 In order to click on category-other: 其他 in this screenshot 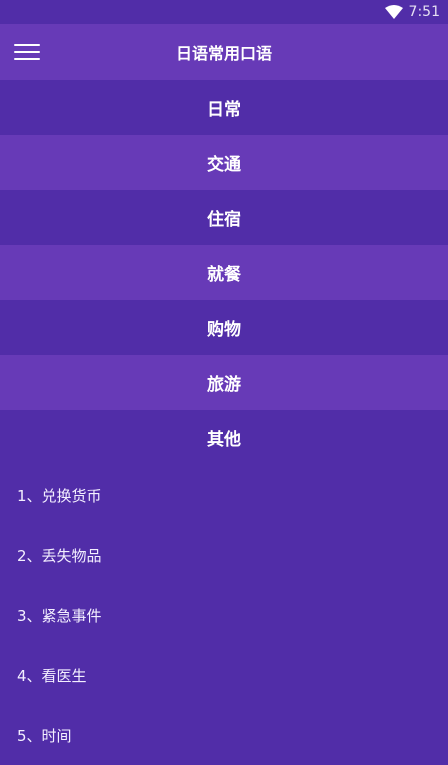, I will do `click(224, 437)`.